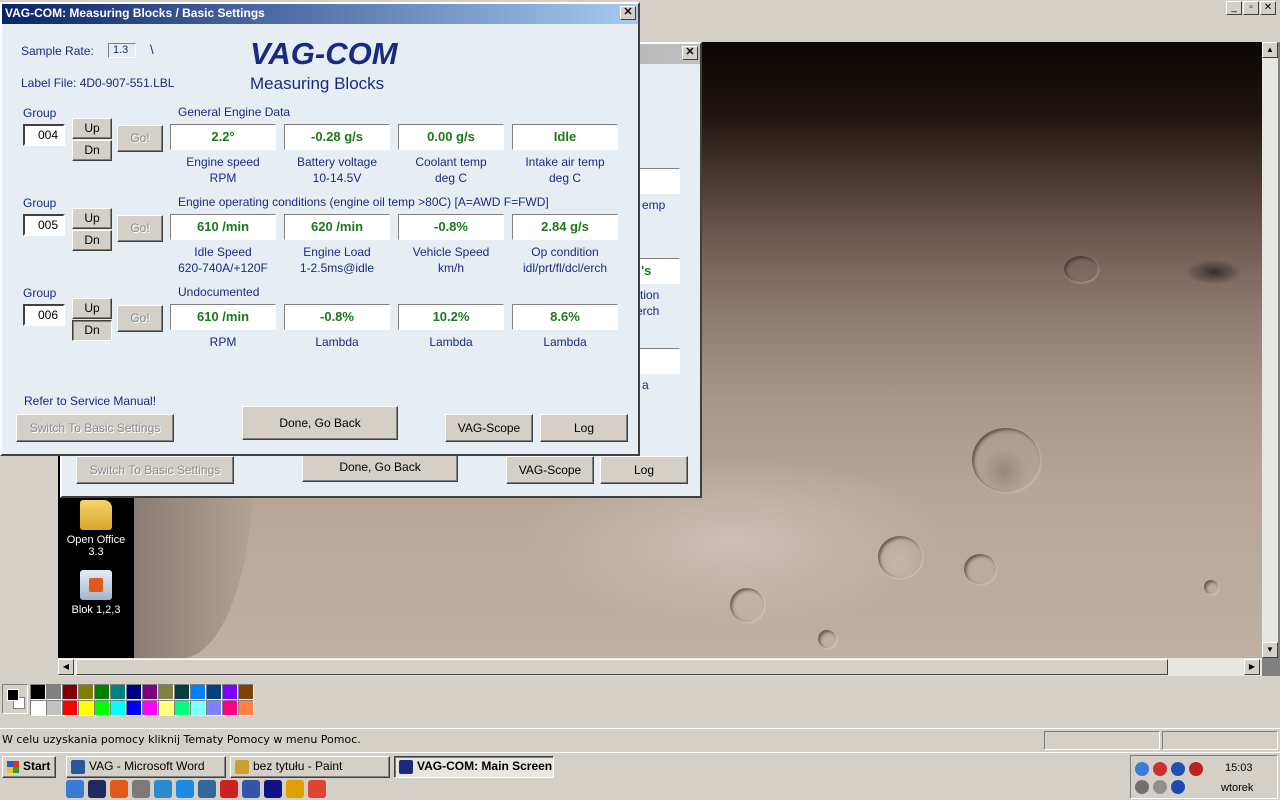  What do you see at coordinates (1102, 740) in the screenshot?
I see `status-panel-coords` at bounding box center [1102, 740].